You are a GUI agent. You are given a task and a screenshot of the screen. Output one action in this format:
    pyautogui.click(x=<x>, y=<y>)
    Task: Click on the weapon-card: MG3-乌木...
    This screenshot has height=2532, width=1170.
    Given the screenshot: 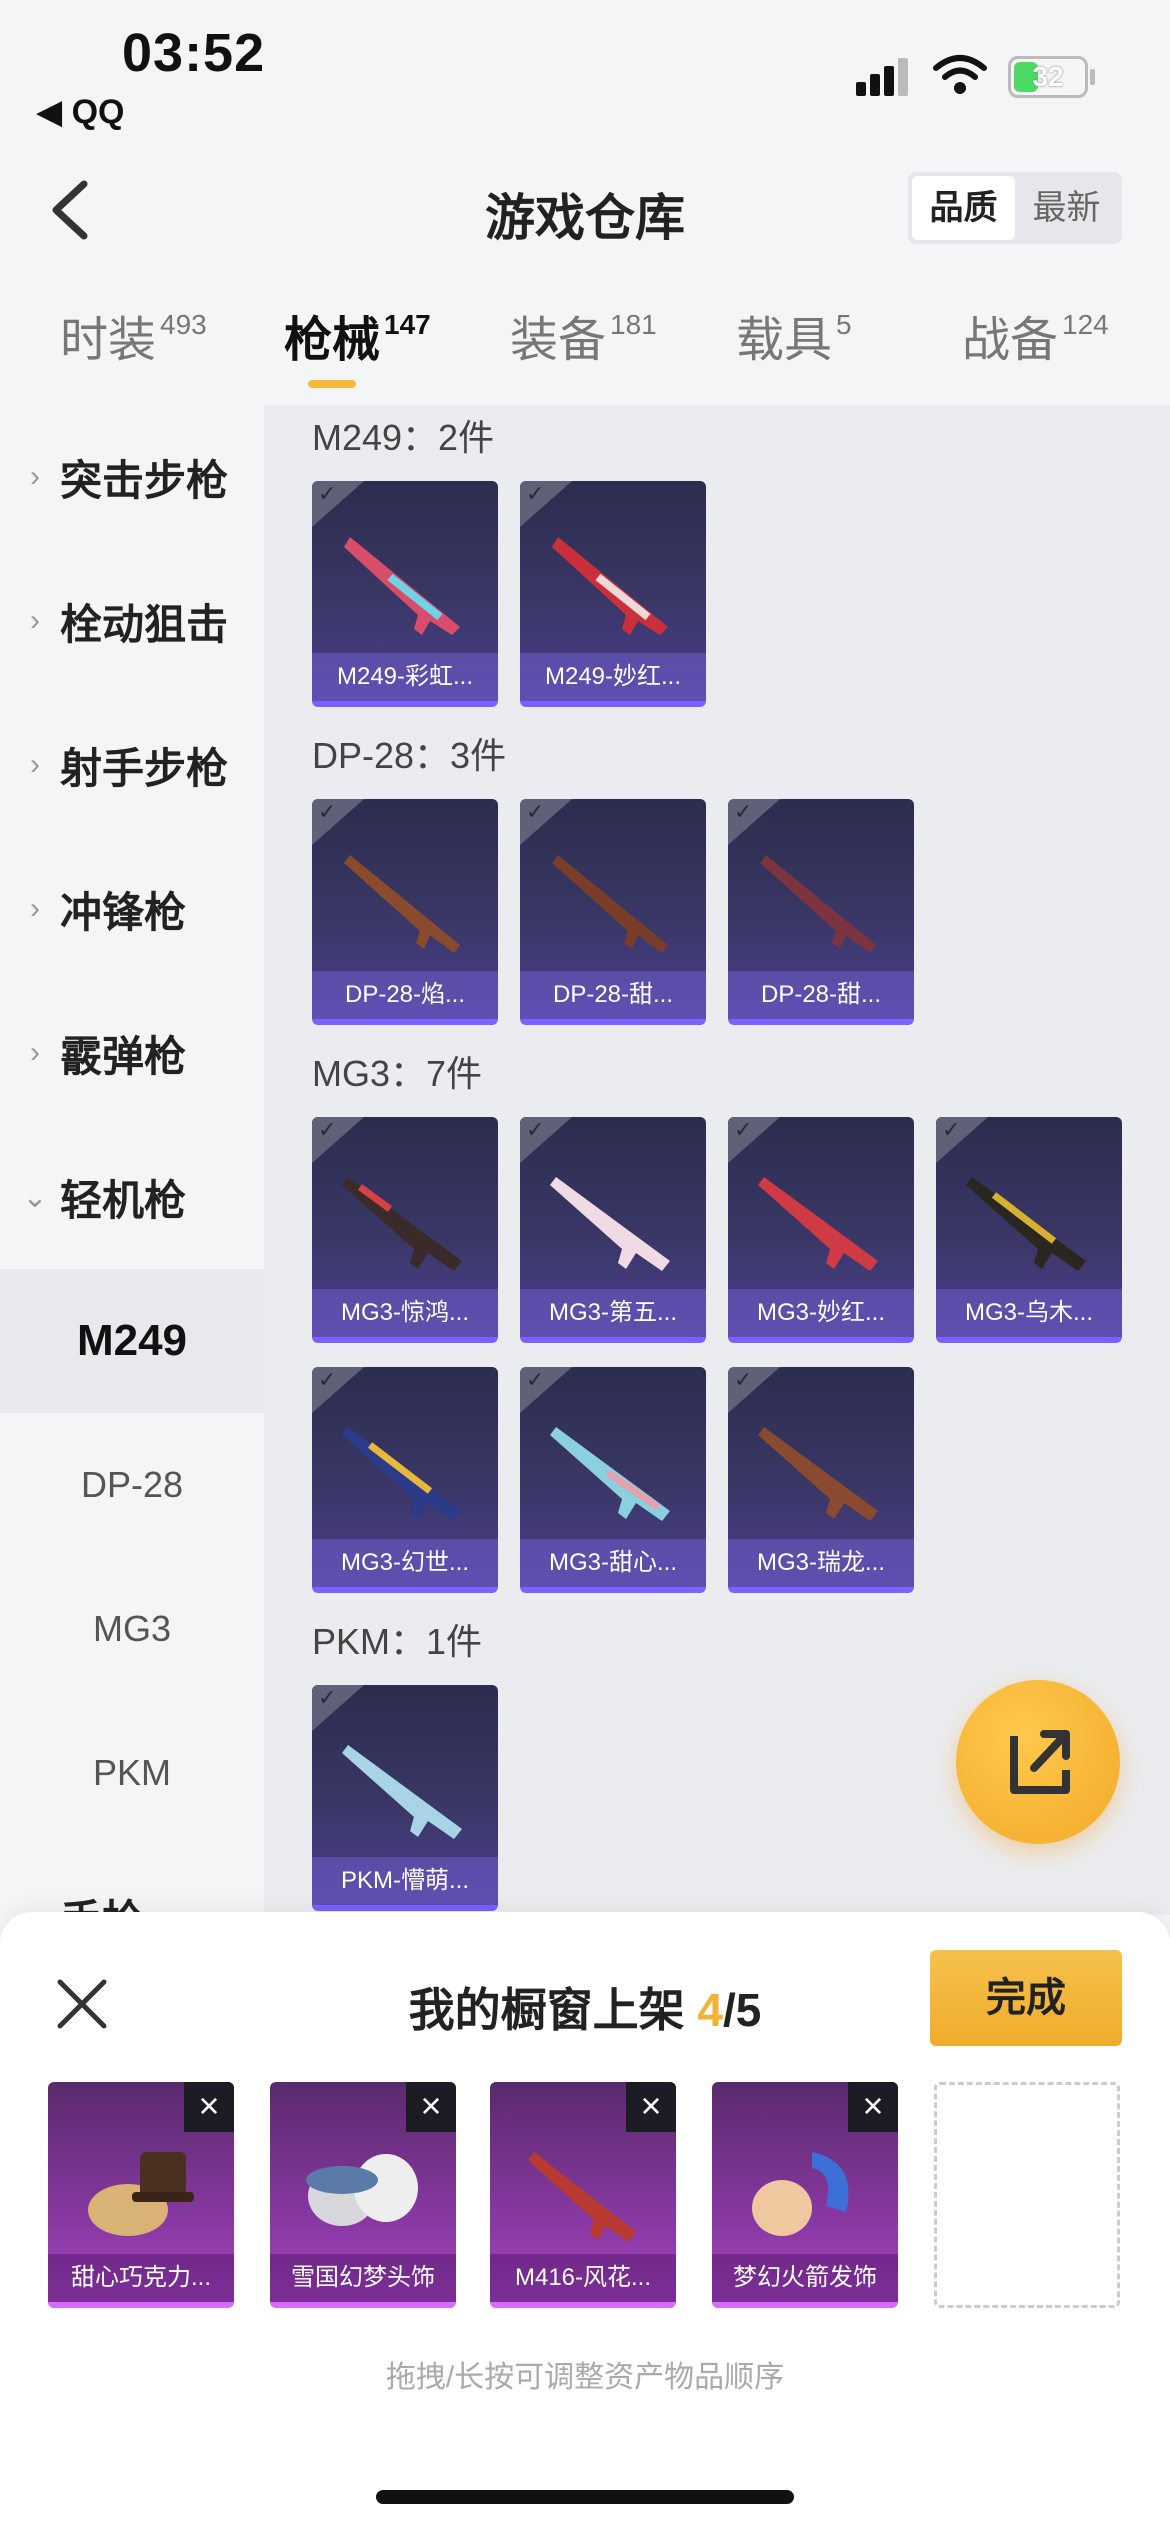 What is the action you would take?
    pyautogui.click(x=1029, y=1230)
    